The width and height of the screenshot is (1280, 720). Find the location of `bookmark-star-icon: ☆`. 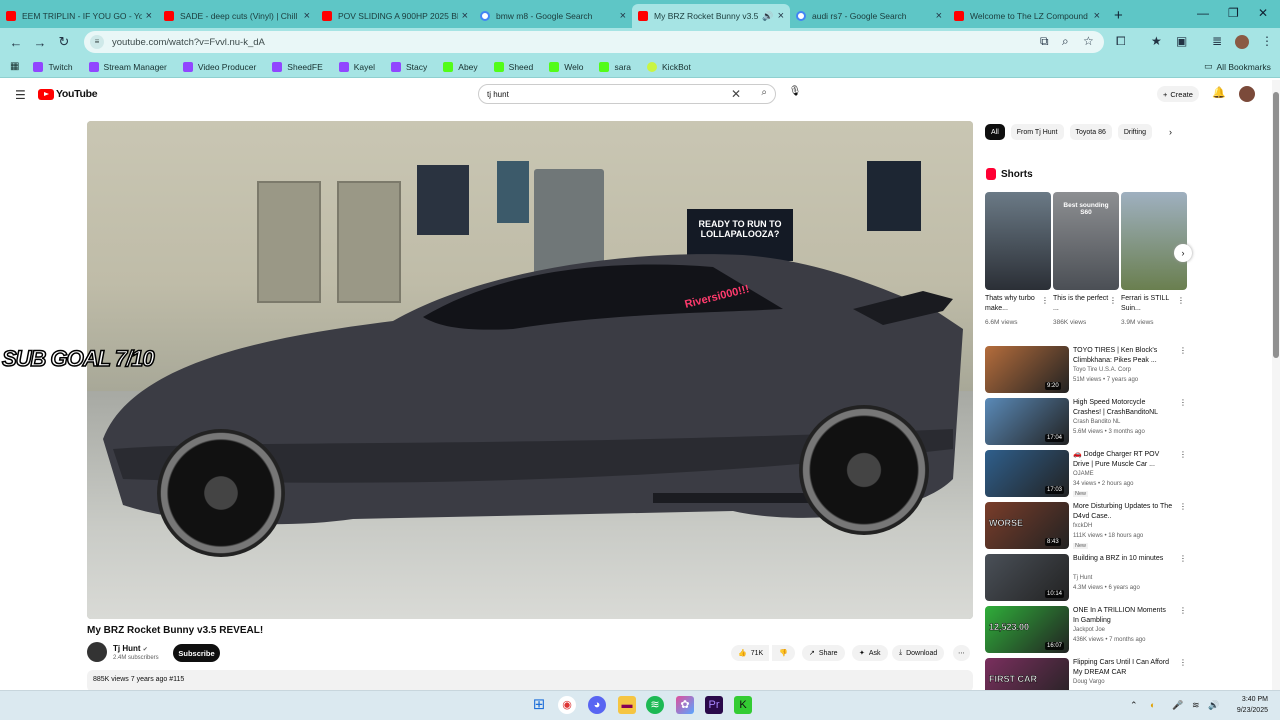

bookmark-star-icon: ☆ is located at coordinates (1088, 41).